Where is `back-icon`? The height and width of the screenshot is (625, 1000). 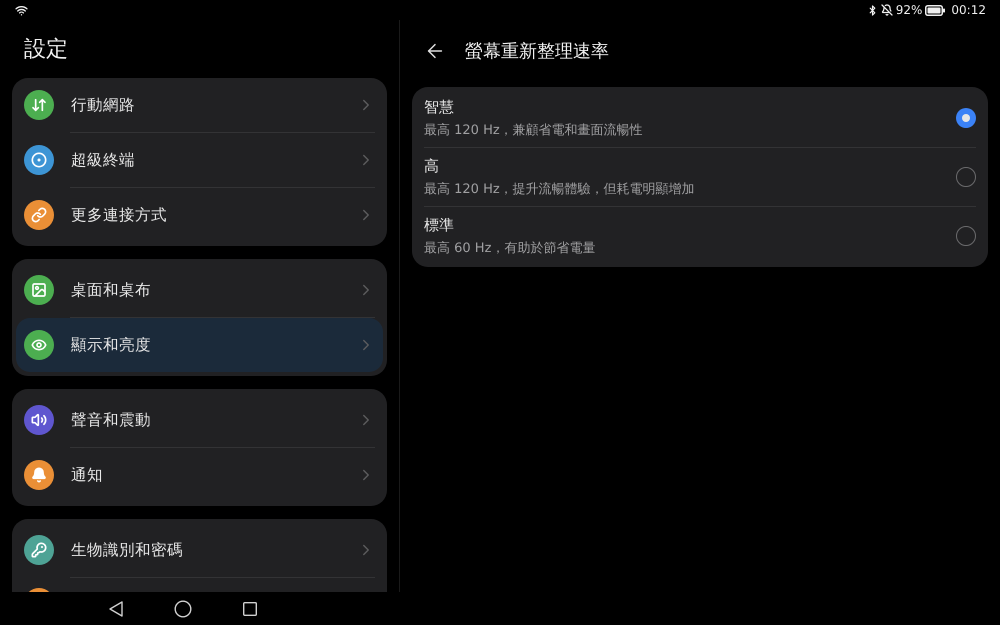
back-icon is located at coordinates (116, 609).